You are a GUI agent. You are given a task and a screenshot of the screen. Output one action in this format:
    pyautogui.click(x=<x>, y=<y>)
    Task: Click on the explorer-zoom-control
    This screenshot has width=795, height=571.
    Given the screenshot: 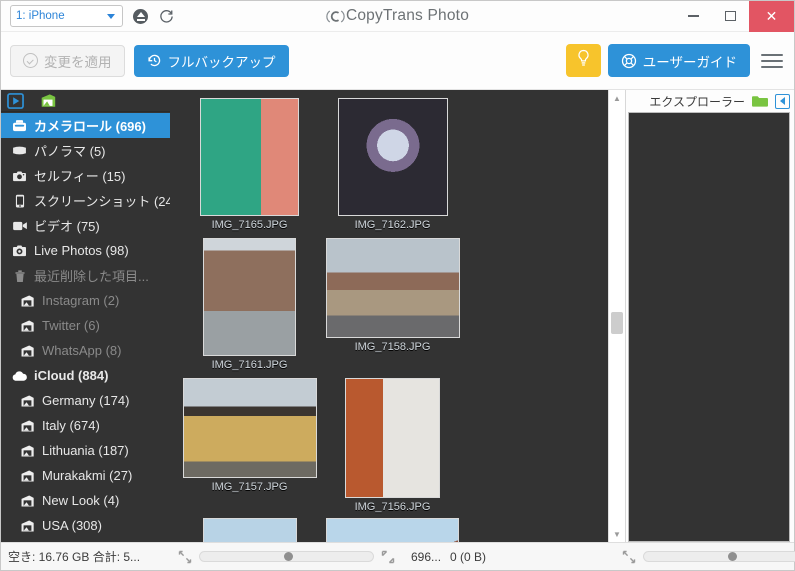 What is the action you would take?
    pyautogui.click(x=704, y=557)
    